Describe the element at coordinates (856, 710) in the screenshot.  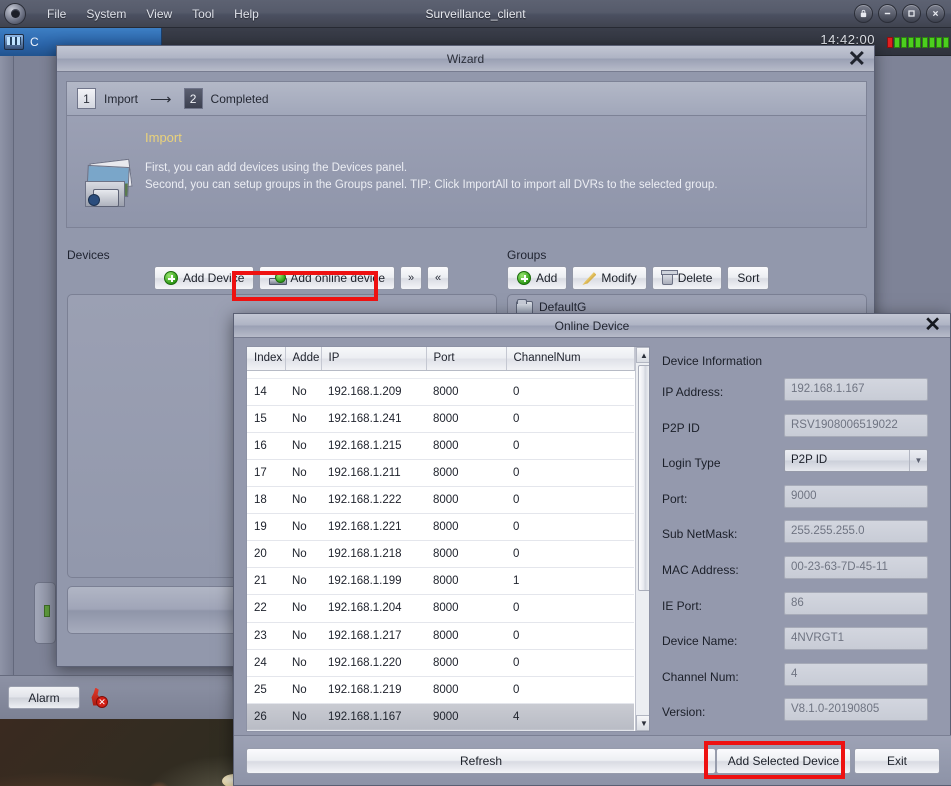
I see `device-info-value: V8.1.0-20190805` at that location.